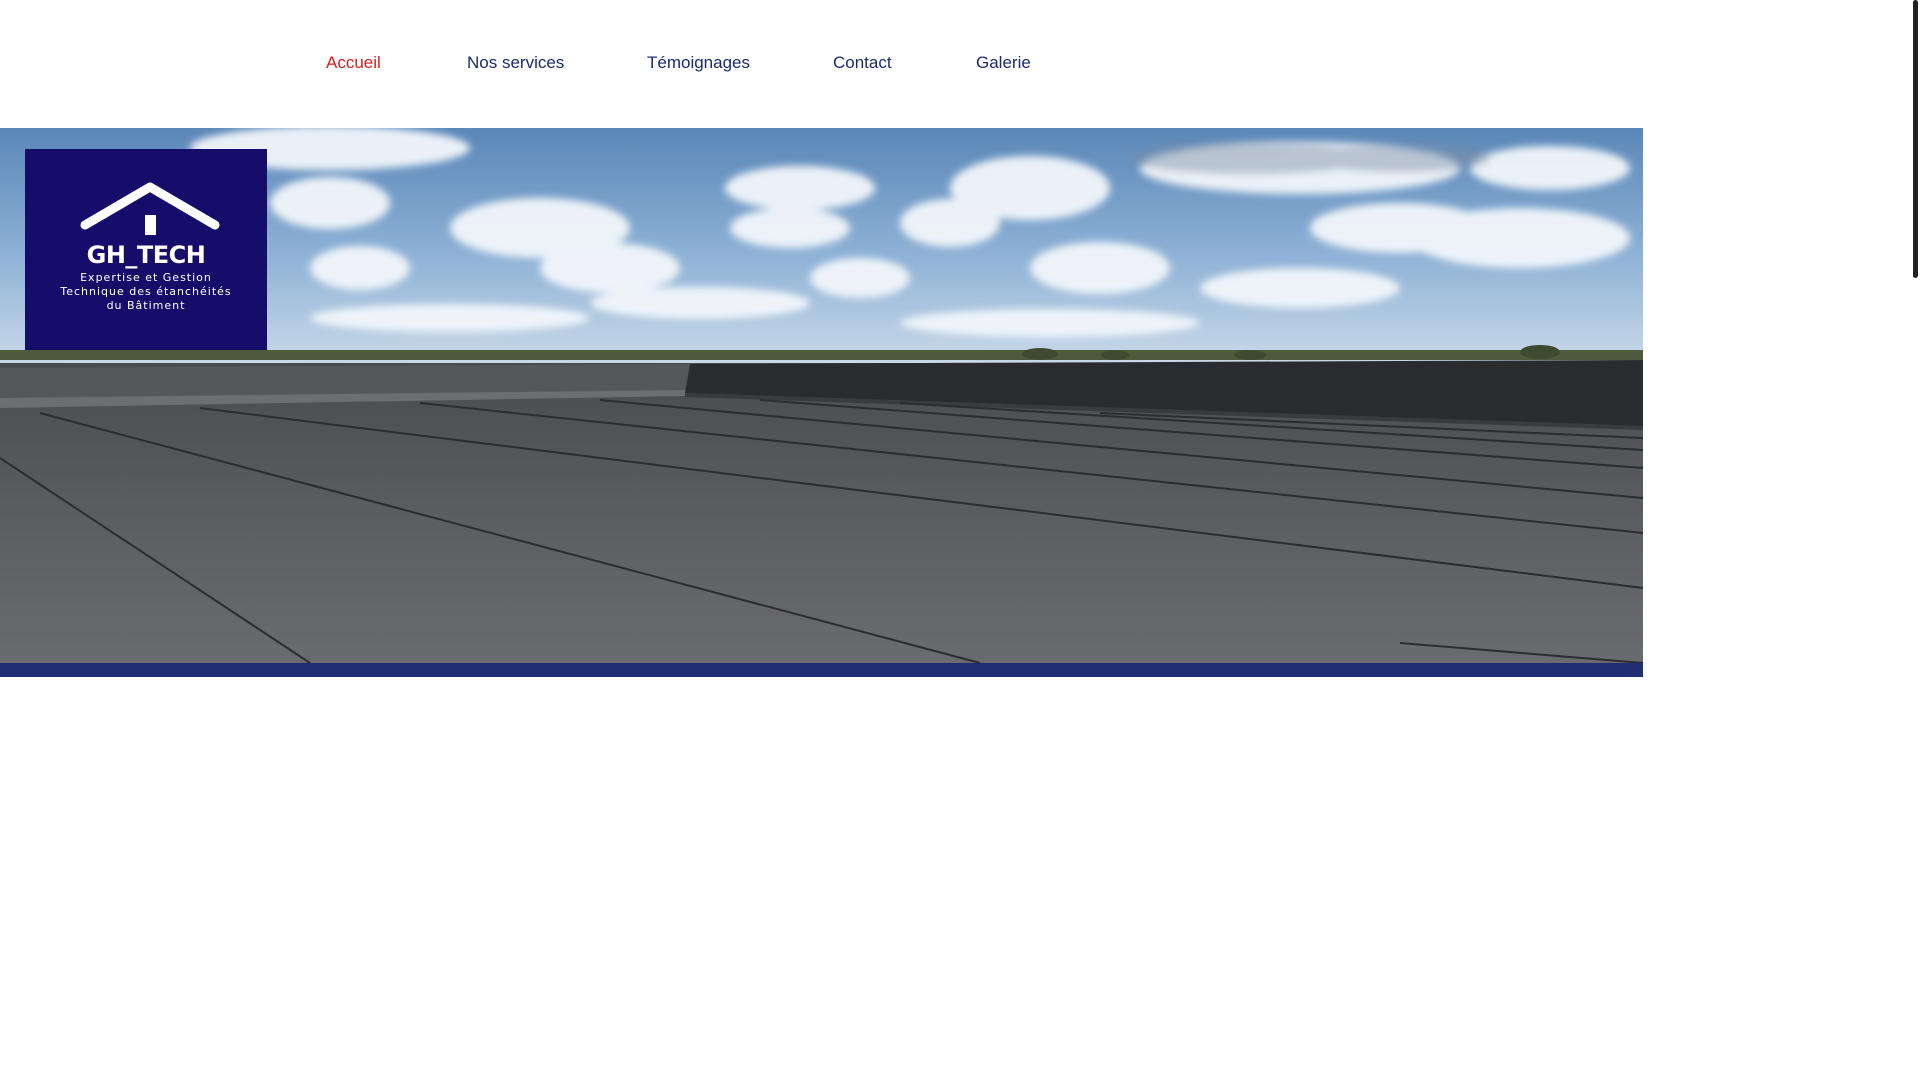 This screenshot has height=1080, width=1920. I want to click on hero-bottom-bar, so click(821, 670).